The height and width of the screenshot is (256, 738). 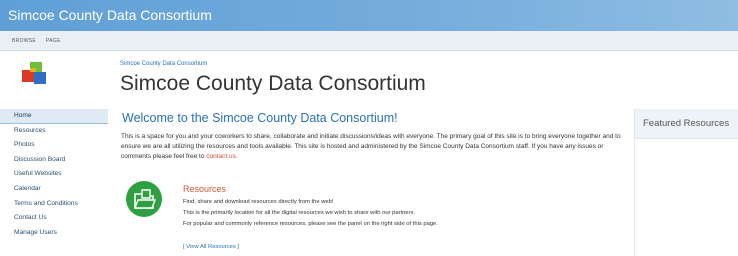 I want to click on breadcrumb: Simcoe County Data Consortium, so click(x=163, y=64).